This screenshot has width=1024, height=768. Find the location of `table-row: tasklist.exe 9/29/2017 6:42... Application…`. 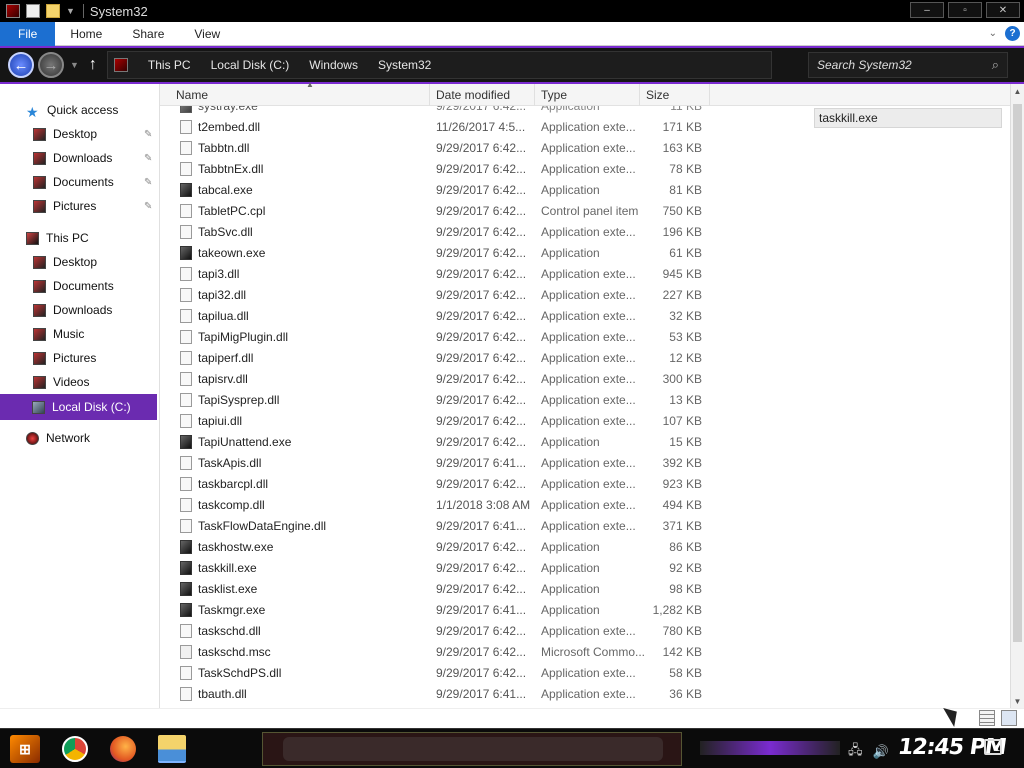

table-row: tasklist.exe 9/29/2017 6:42... Application… is located at coordinates (440, 588).